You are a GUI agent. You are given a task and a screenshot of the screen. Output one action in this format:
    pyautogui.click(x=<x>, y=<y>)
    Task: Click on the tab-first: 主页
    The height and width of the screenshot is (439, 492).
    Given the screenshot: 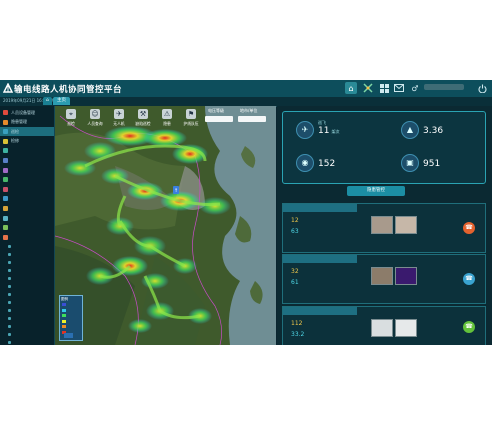 What is the action you would take?
    pyautogui.click(x=61, y=101)
    